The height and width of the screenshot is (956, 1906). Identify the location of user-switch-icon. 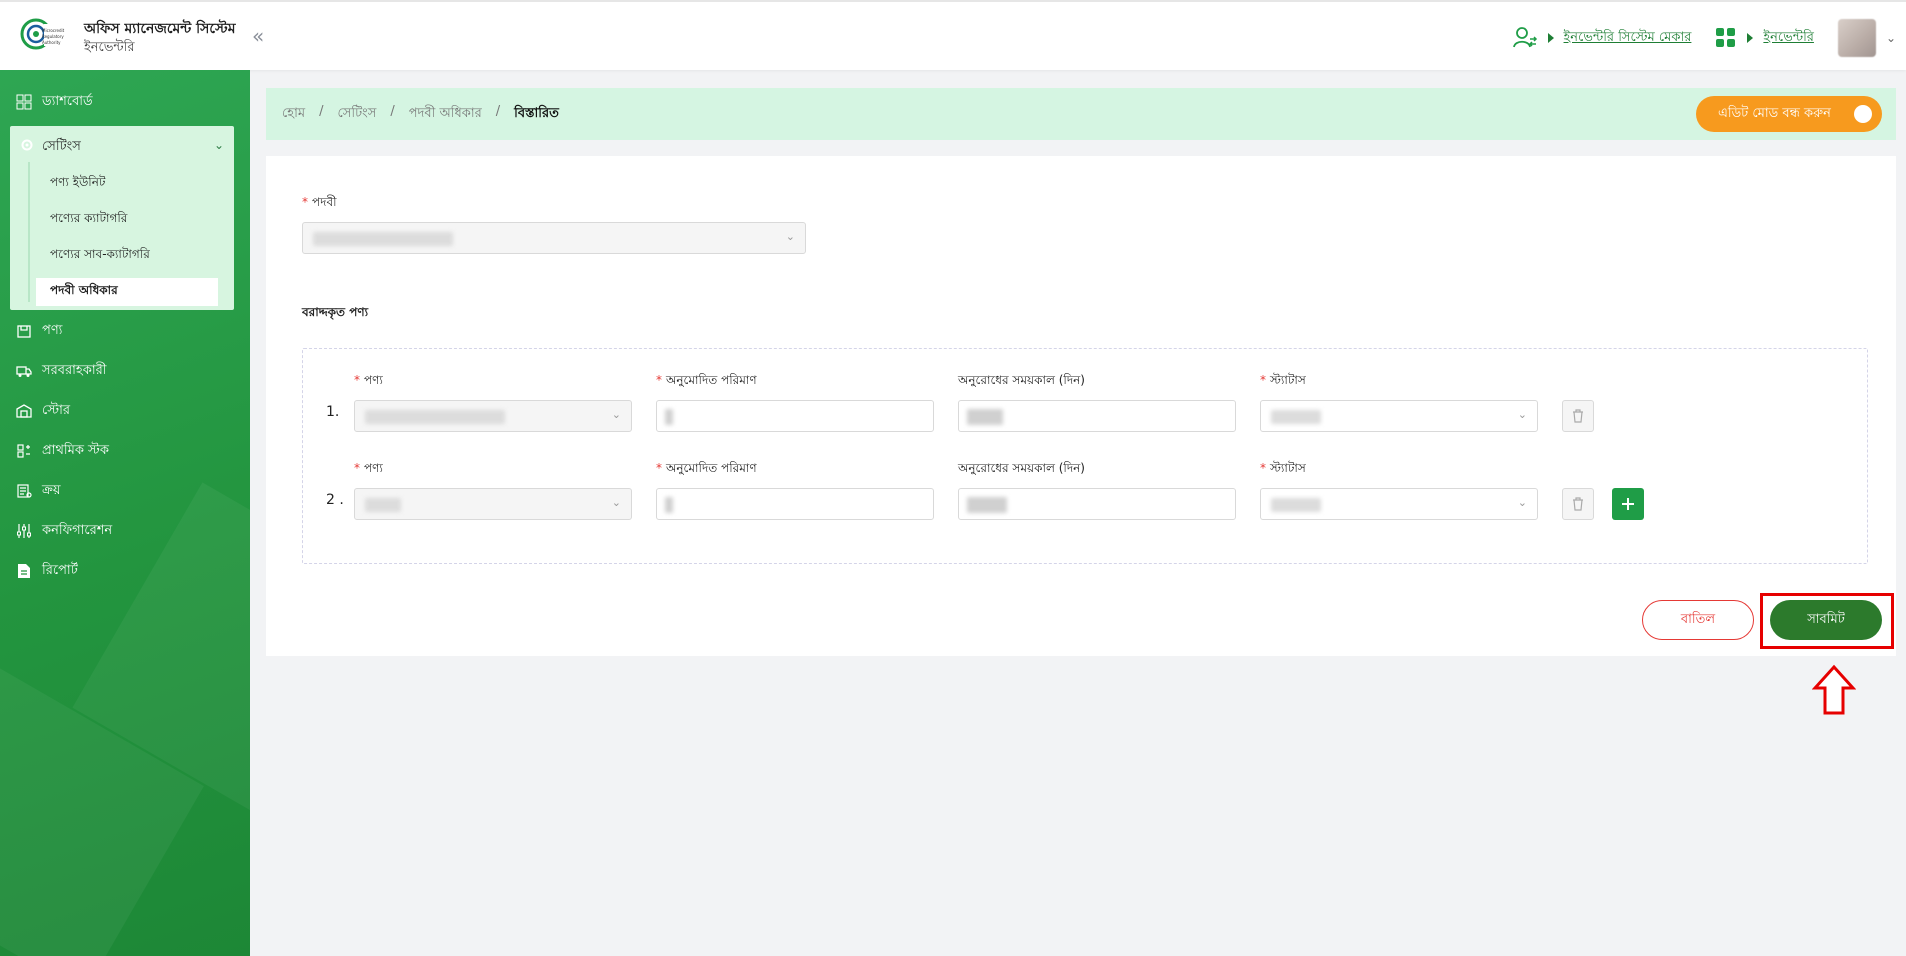
(1524, 37).